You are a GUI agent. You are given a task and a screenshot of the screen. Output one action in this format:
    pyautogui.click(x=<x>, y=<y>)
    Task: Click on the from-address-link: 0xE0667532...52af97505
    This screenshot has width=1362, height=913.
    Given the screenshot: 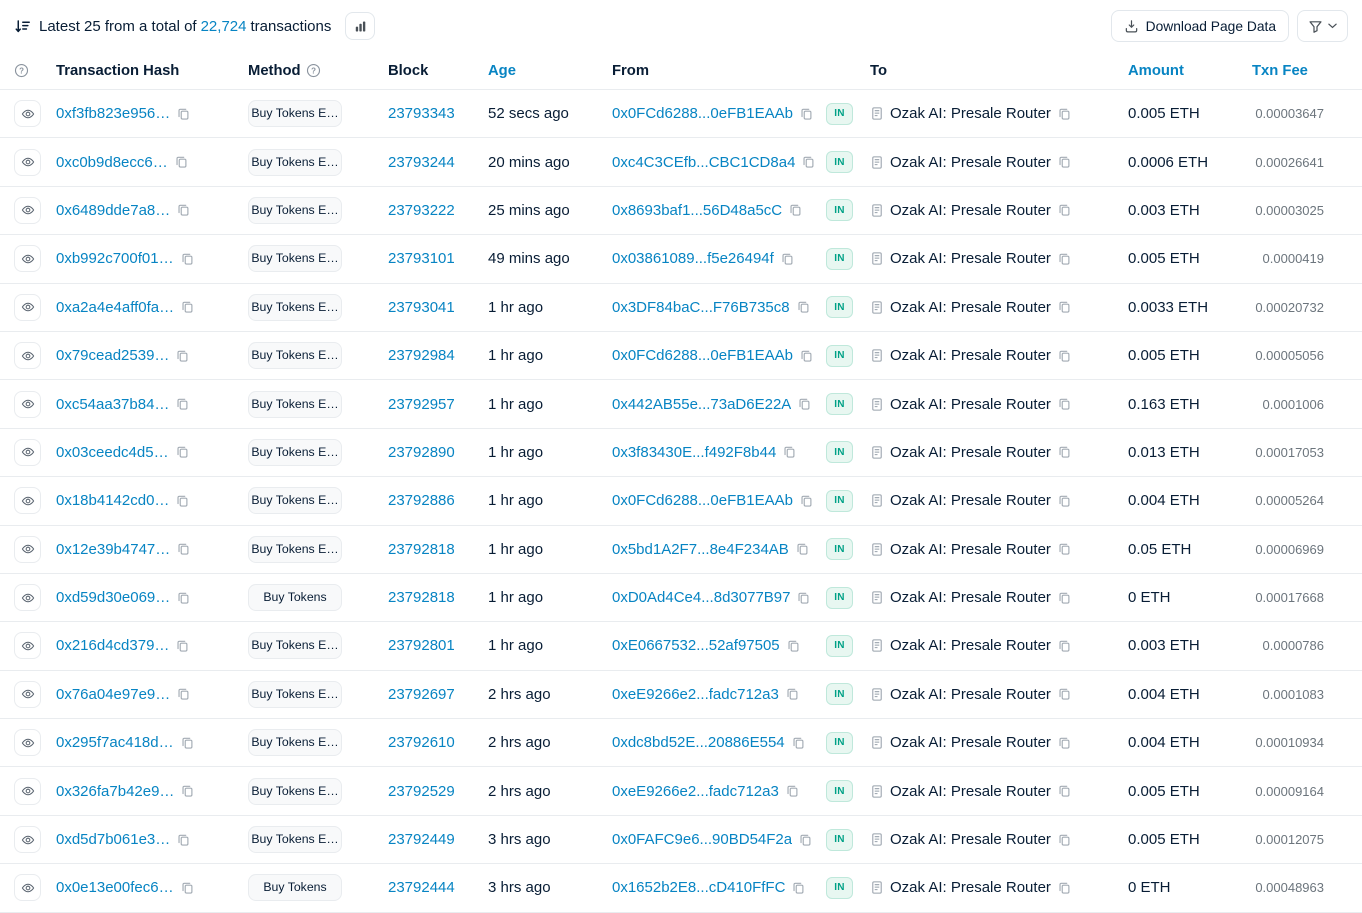 What is the action you would take?
    pyautogui.click(x=696, y=645)
    